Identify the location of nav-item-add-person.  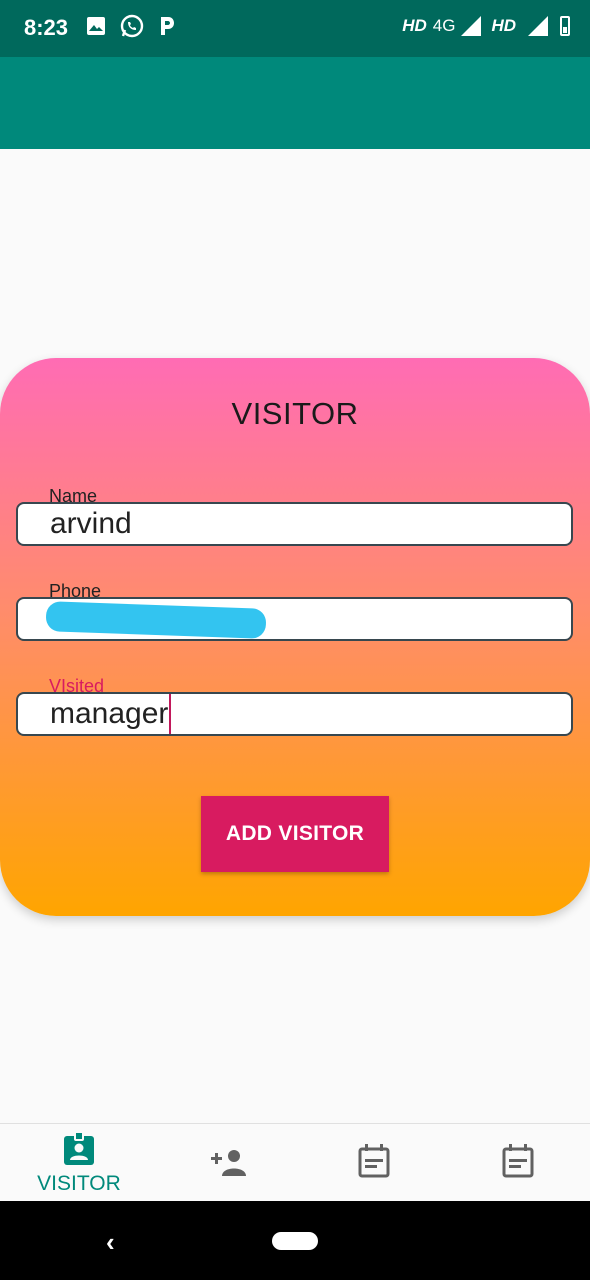
(229, 1163).